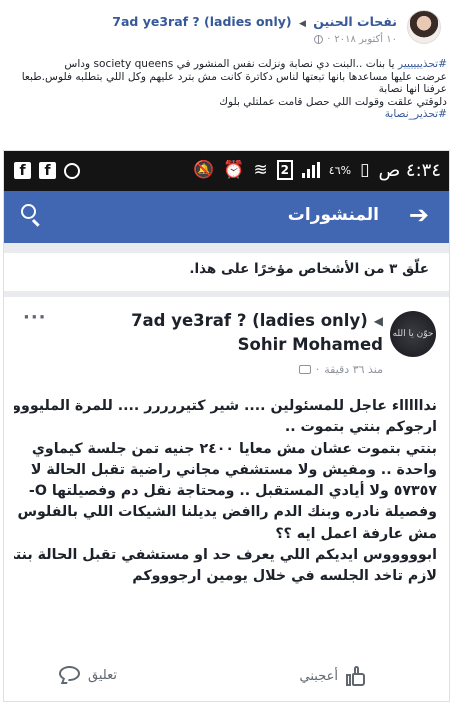  What do you see at coordinates (353, 369) in the screenshot?
I see `post-time: منذ ٣٦ دقيقة` at bounding box center [353, 369].